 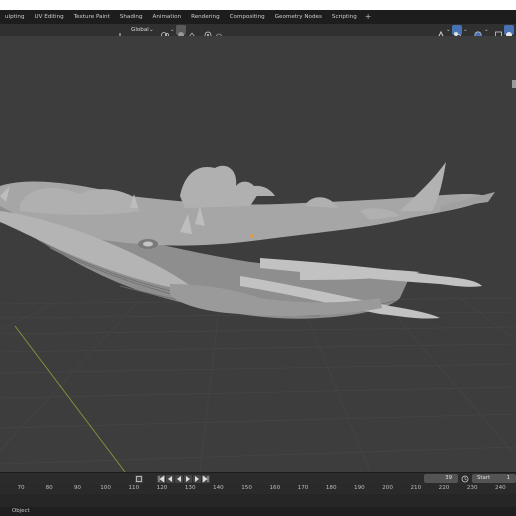 What do you see at coordinates (359, 488) in the screenshot?
I see `ruler-tick-label: 190` at bounding box center [359, 488].